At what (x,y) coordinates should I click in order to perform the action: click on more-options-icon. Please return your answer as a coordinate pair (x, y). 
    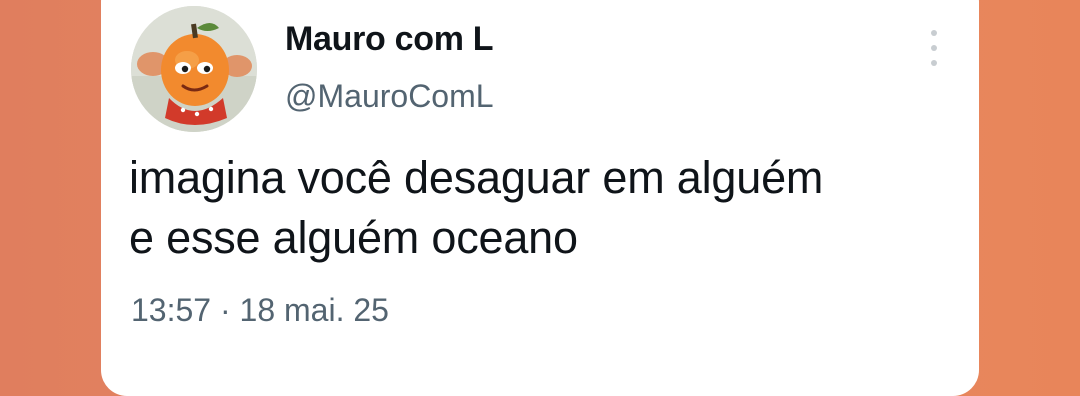
    Looking at the image, I should click on (934, 48).